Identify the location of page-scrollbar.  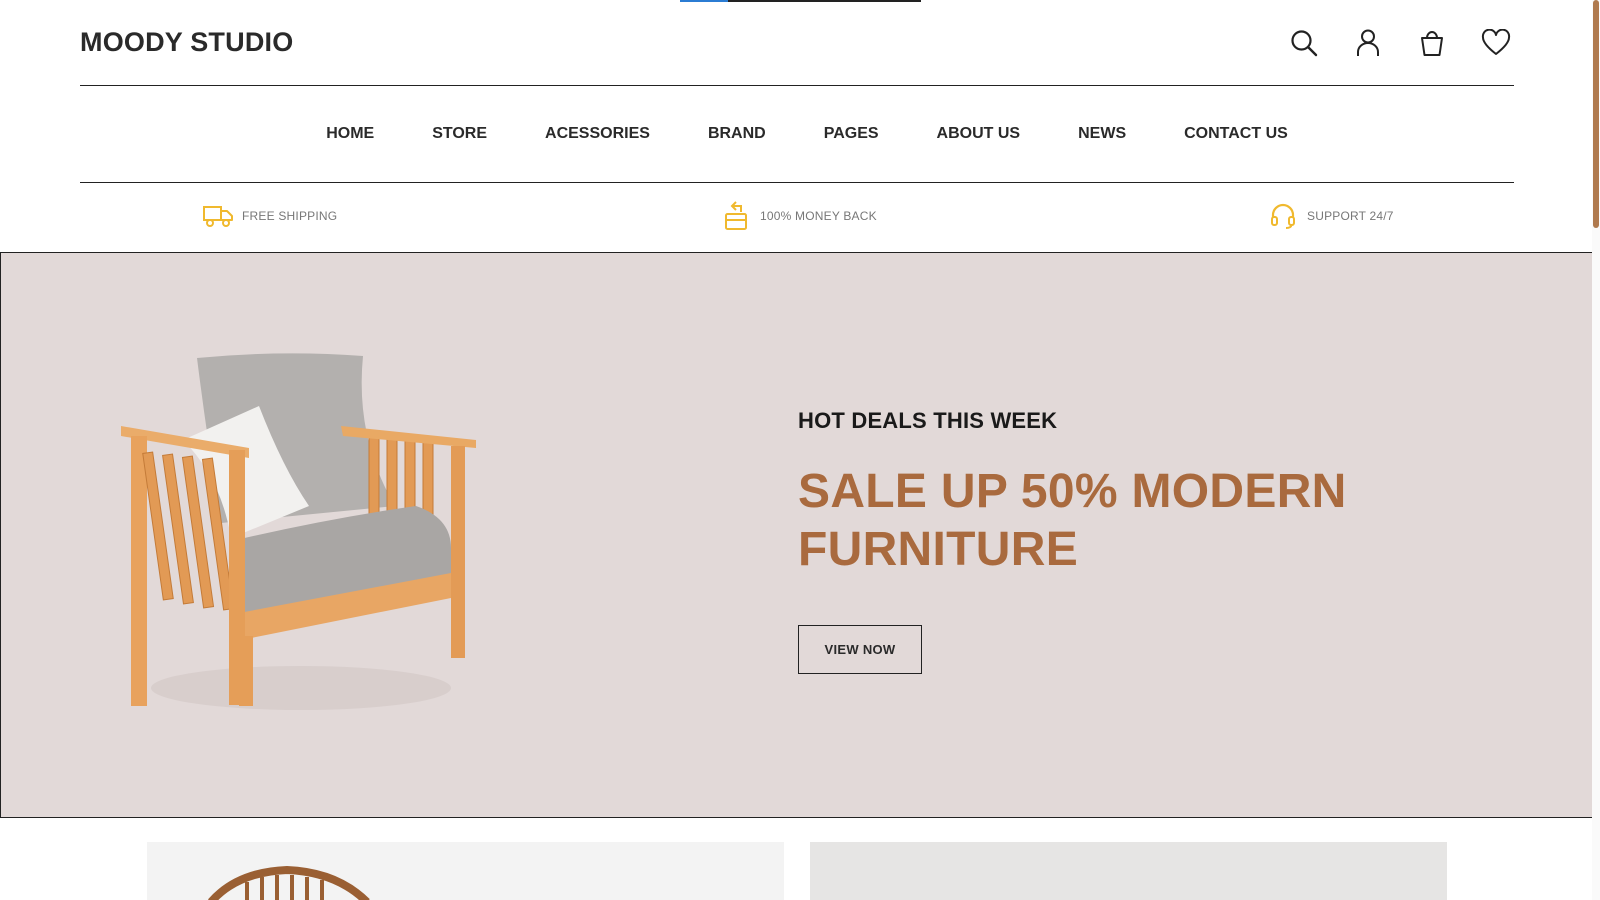
(1596, 450).